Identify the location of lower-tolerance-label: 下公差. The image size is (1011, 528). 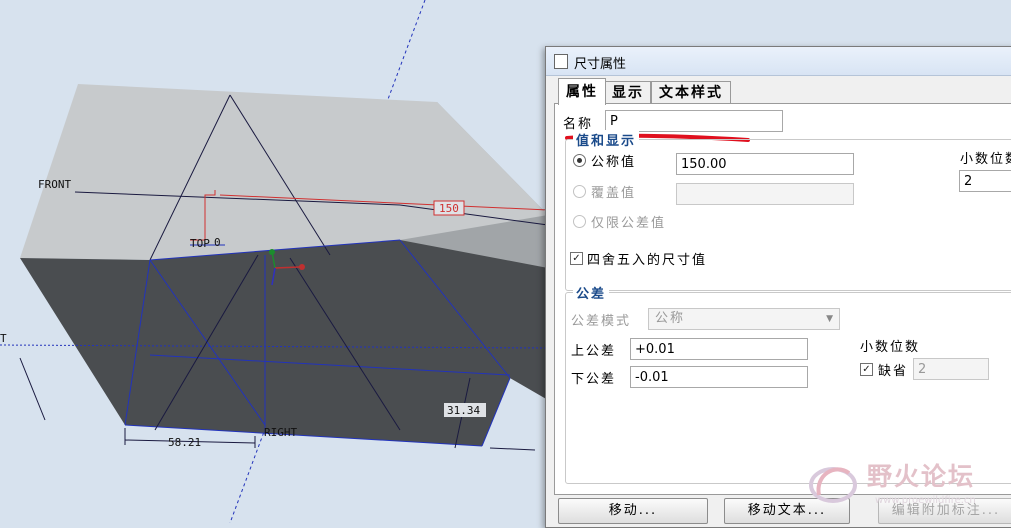
(594, 379).